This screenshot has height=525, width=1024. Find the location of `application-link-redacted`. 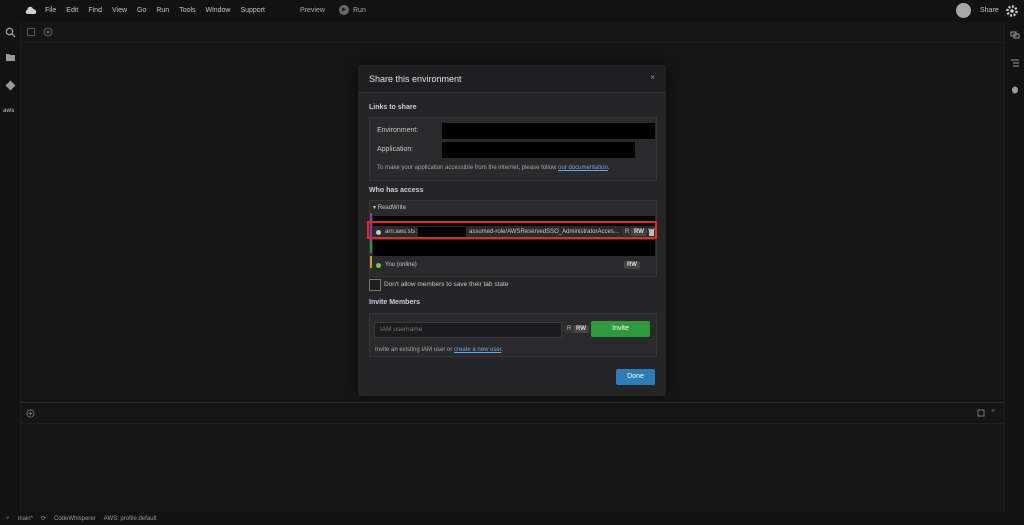

application-link-redacted is located at coordinates (538, 150).